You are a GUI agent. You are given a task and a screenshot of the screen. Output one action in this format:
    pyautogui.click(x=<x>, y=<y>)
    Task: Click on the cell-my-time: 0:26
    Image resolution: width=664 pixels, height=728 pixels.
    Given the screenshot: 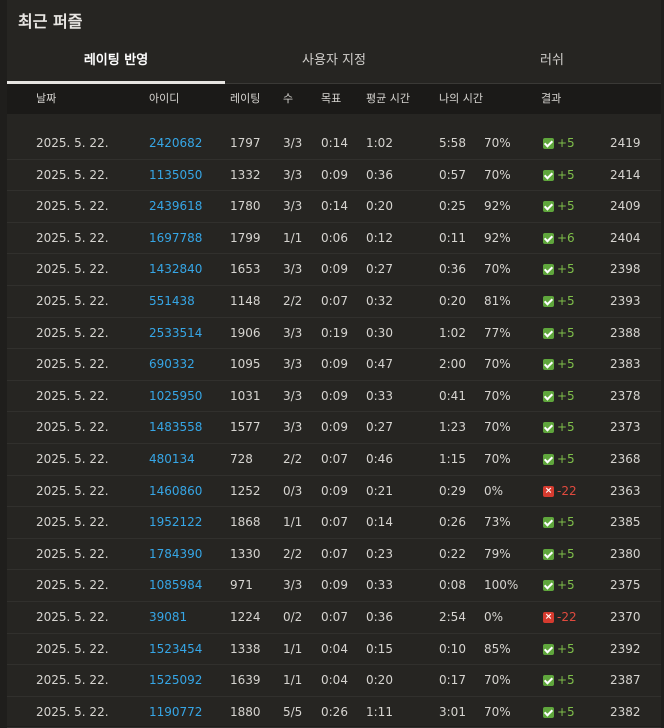 What is the action you would take?
    pyautogui.click(x=452, y=522)
    